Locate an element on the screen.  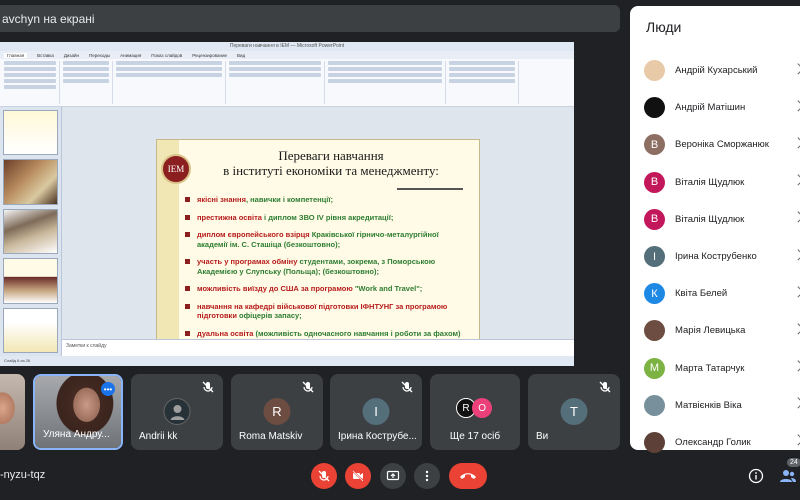
participant-video is located at coordinates (12, 412).